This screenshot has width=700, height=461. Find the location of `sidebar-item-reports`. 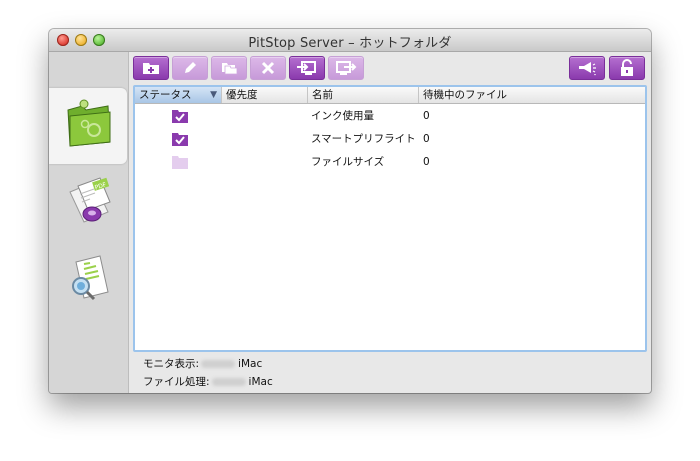

sidebar-item-reports is located at coordinates (88, 282).